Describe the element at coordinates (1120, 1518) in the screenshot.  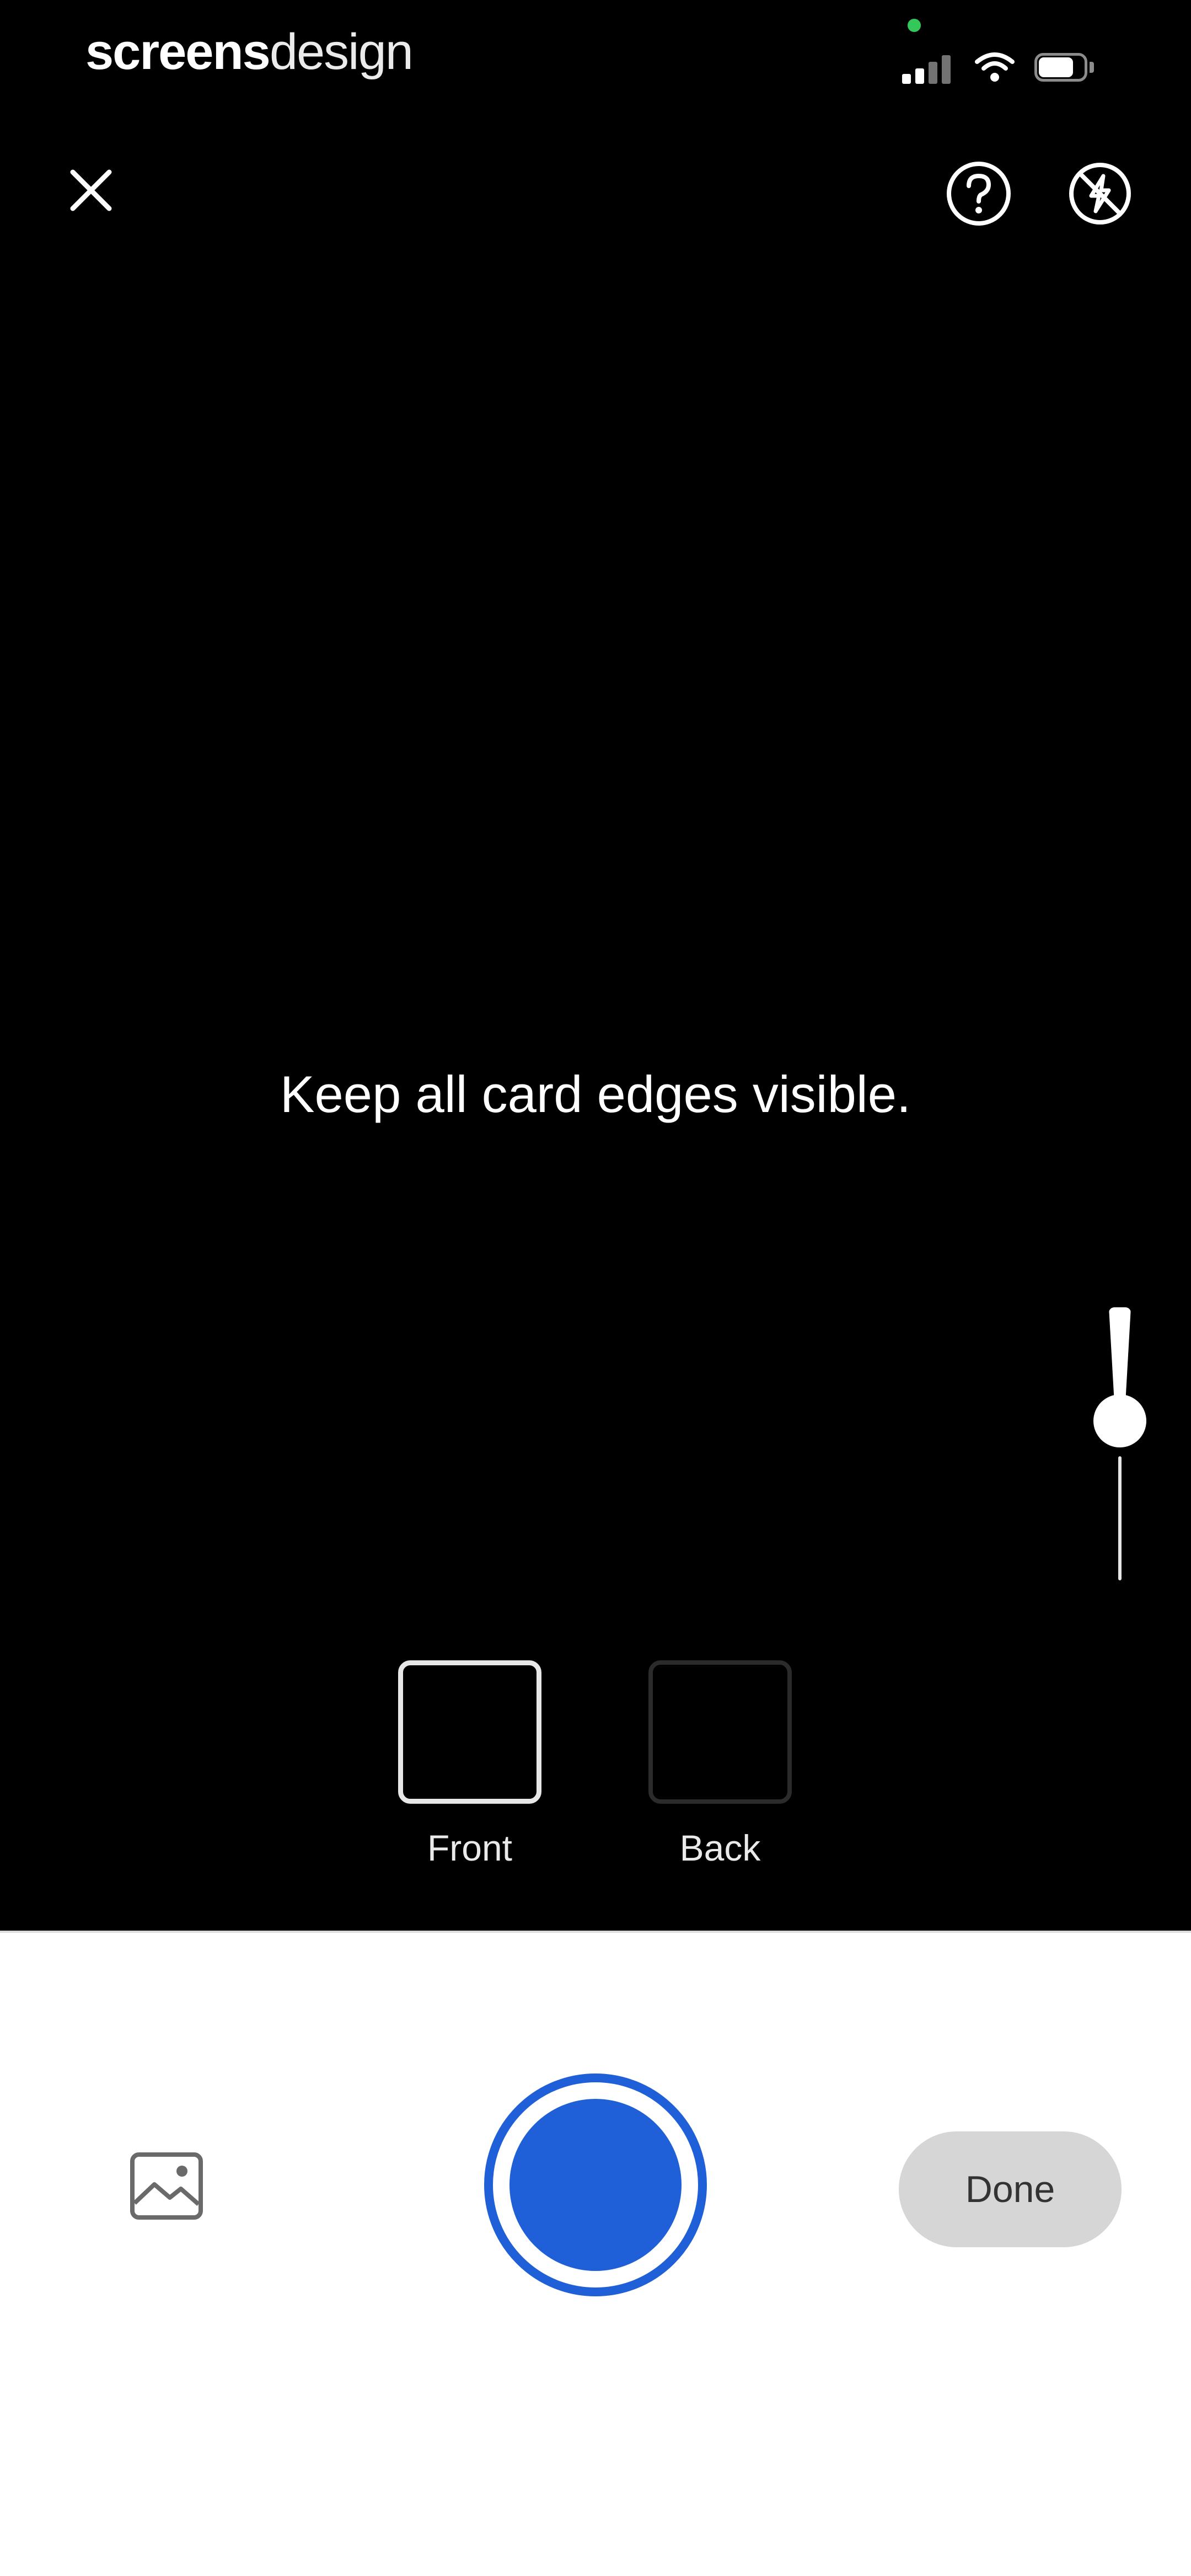
I see `zoom-track-lower` at that location.